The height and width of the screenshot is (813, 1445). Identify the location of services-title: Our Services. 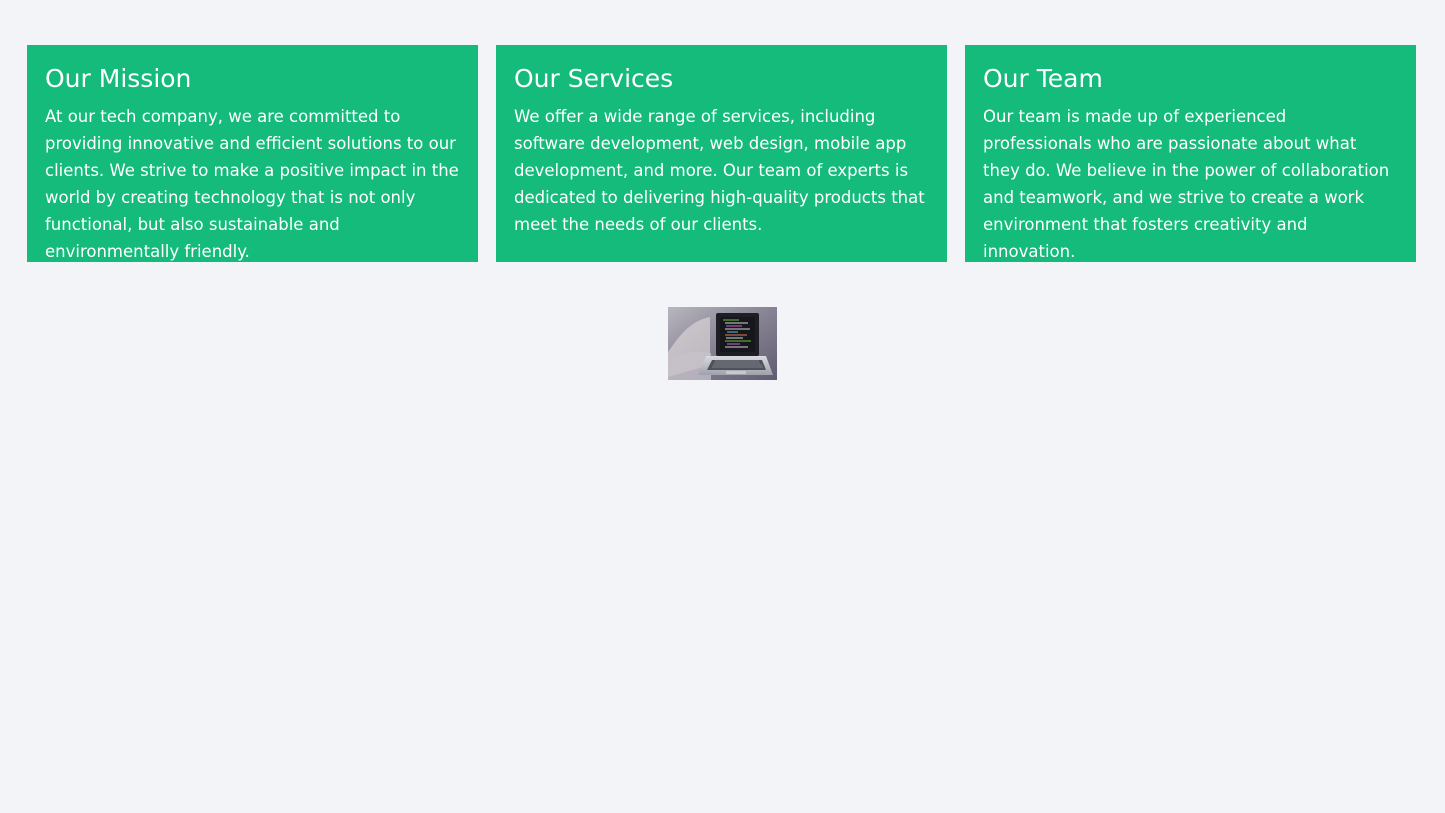
(594, 78).